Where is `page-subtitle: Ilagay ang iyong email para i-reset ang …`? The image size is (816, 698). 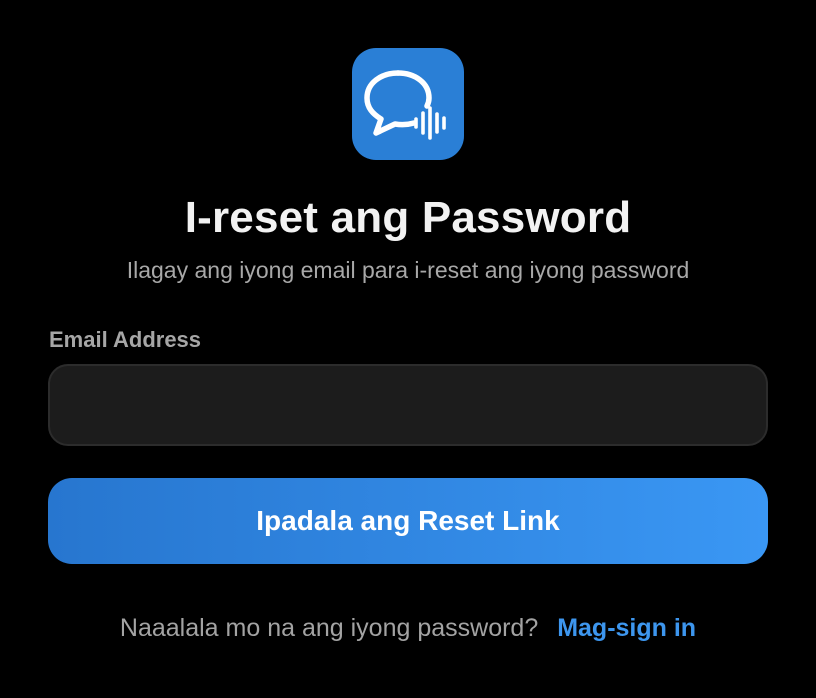
page-subtitle: Ilagay ang iyong email para i-reset ang … is located at coordinates (408, 270).